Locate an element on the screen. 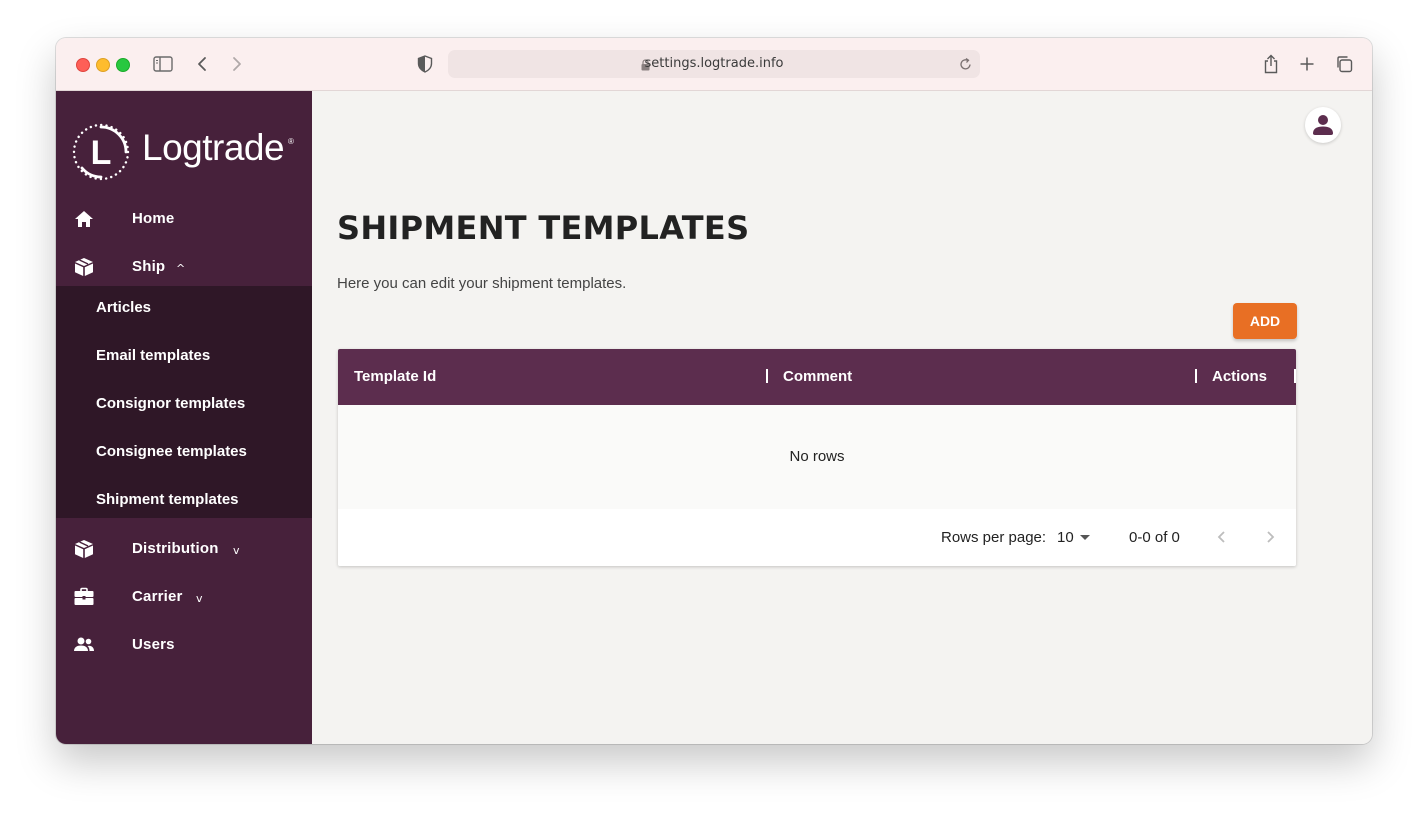 The height and width of the screenshot is (819, 1428). previous-page-button is located at coordinates (1222, 537).